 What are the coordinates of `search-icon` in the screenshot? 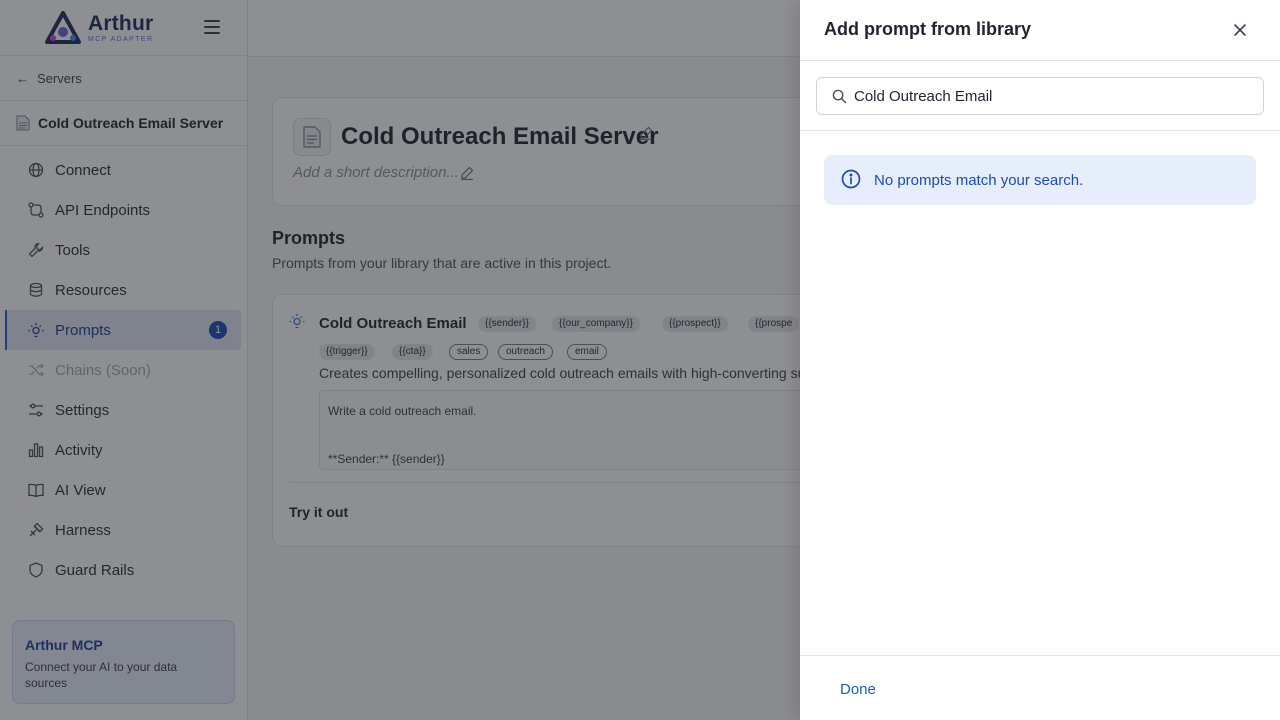 It's located at (839, 96).